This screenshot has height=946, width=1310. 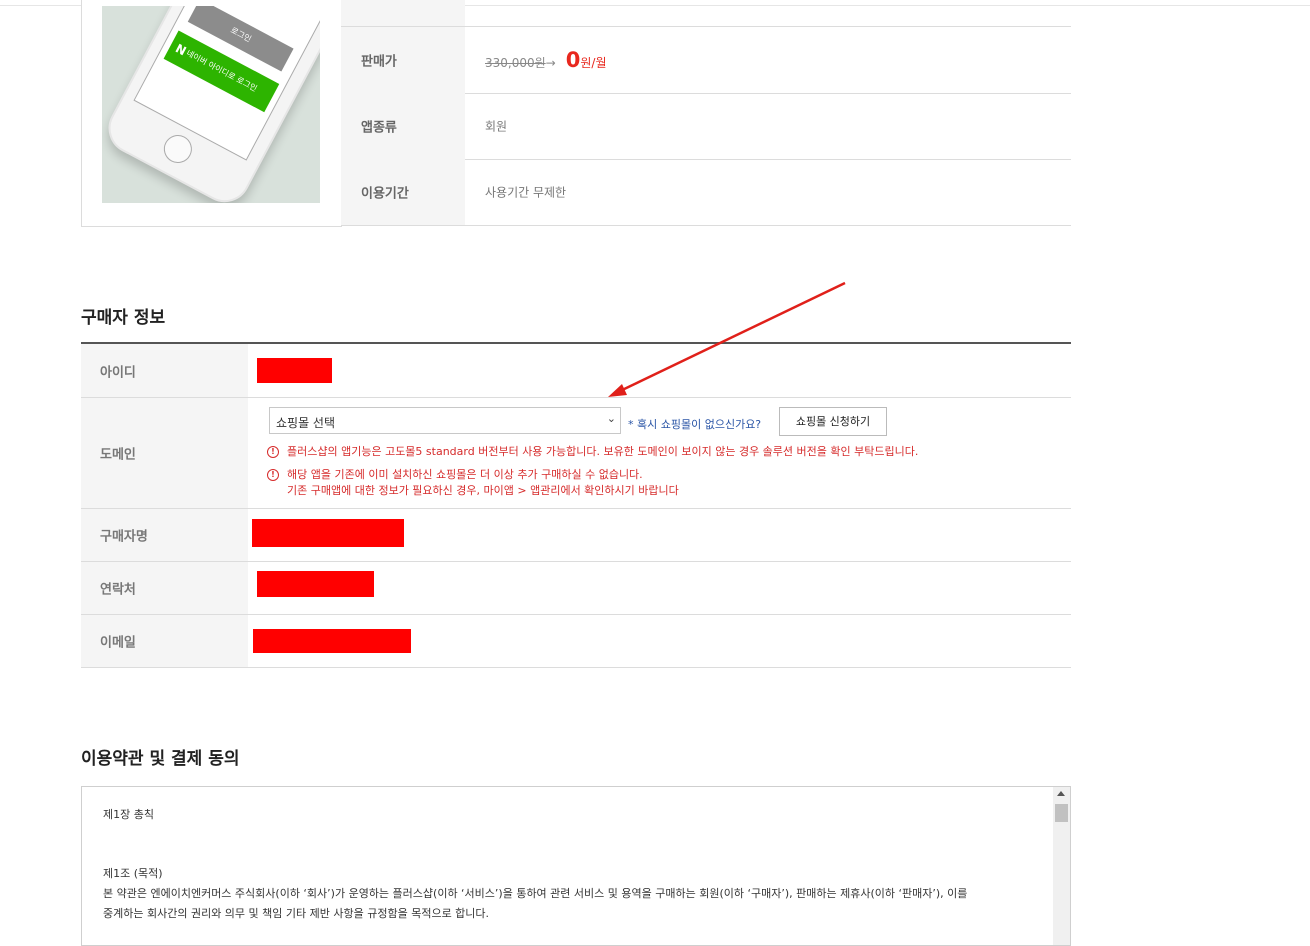 I want to click on annotation-arrow, so click(x=727, y=339).